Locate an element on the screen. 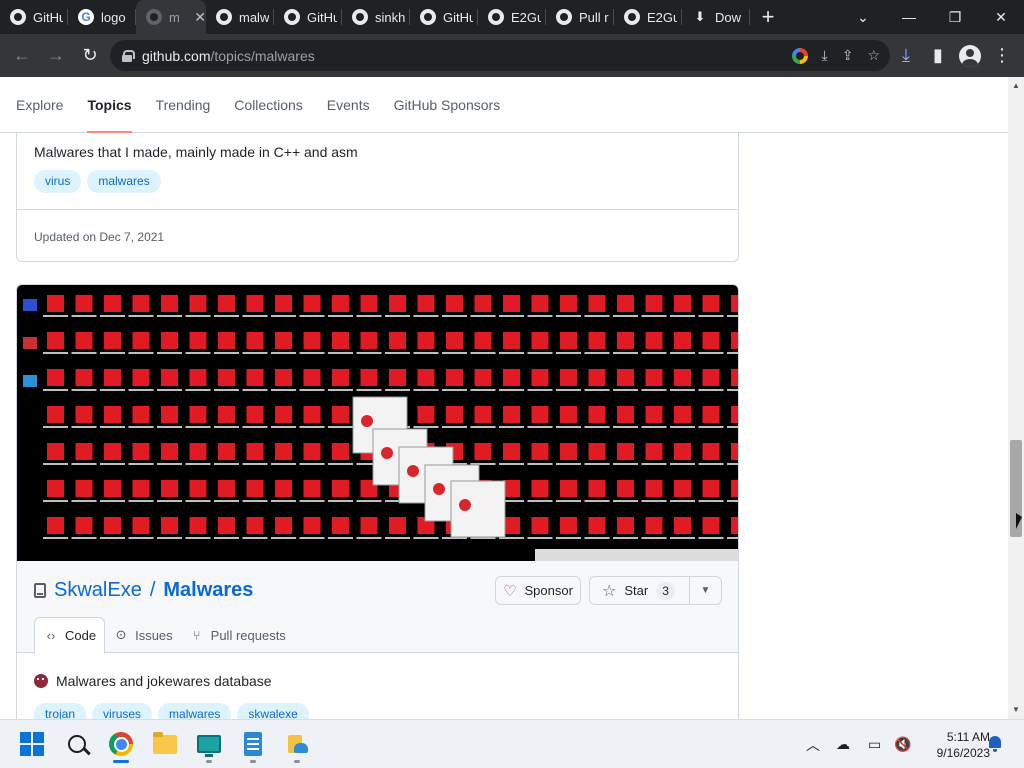 This screenshot has width=1024, height=768. lock-icon is located at coordinates (128, 55).